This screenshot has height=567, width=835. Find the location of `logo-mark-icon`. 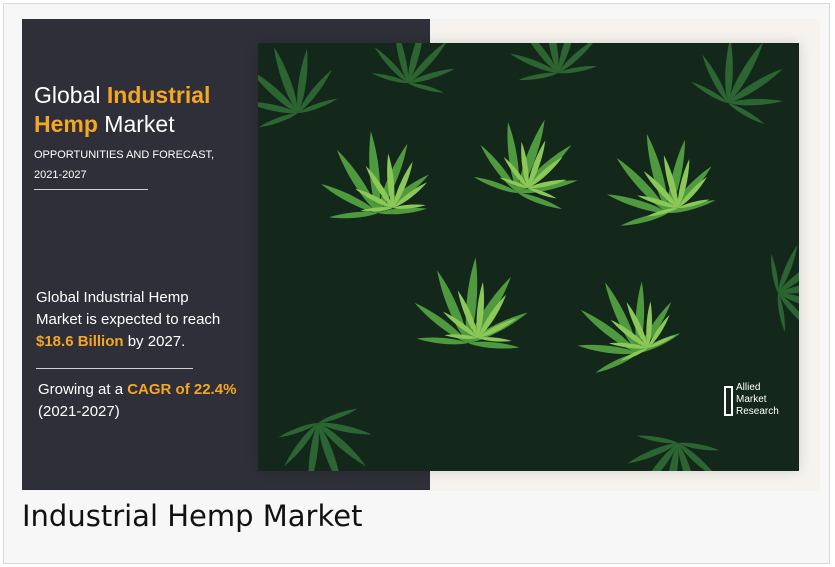

logo-mark-icon is located at coordinates (728, 401).